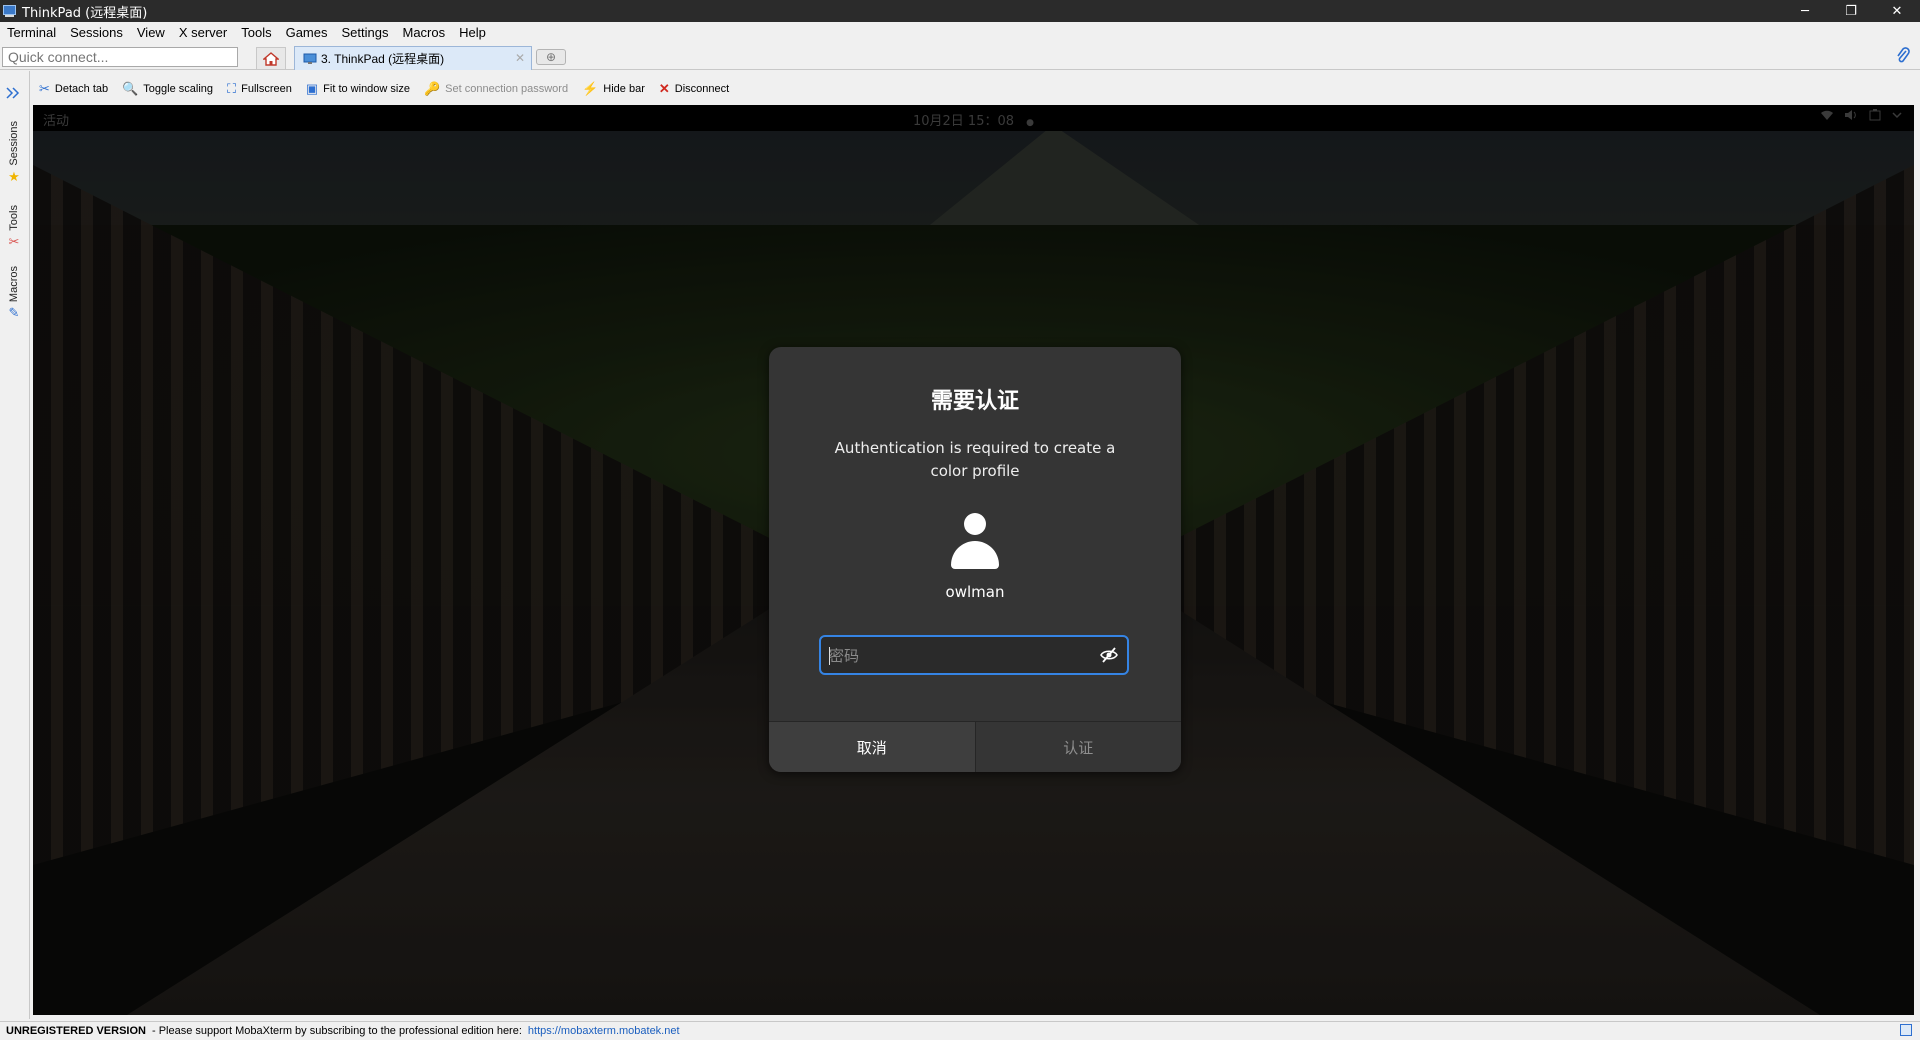 Image resolution: width=1920 pixels, height=1040 pixels. I want to click on user-avatar-icon, so click(975, 543).